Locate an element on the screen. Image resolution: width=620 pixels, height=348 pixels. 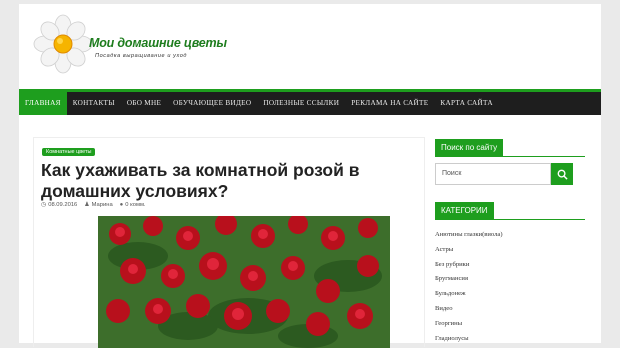
author-meta: ♟ Марина is located at coordinates (98, 204).